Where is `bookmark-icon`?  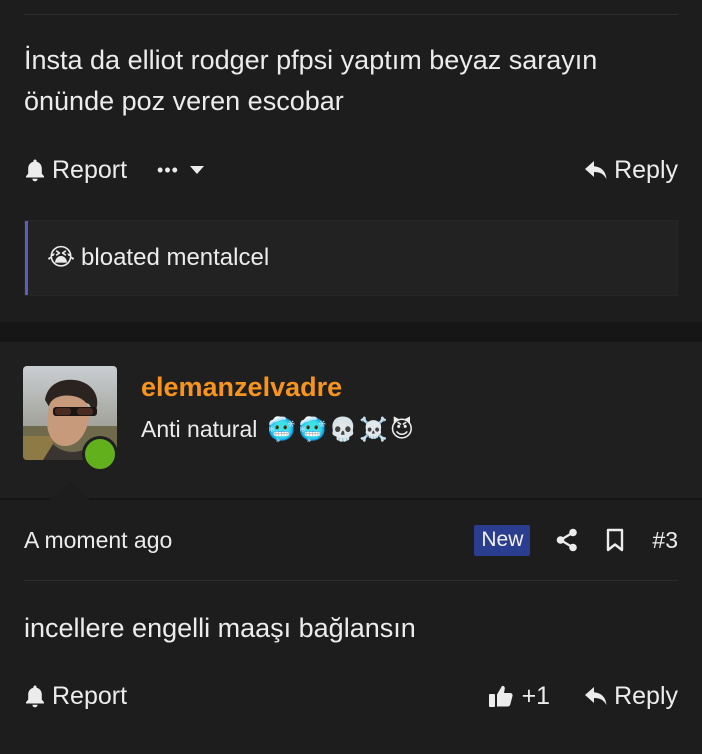
bookmark-icon is located at coordinates (615, 540).